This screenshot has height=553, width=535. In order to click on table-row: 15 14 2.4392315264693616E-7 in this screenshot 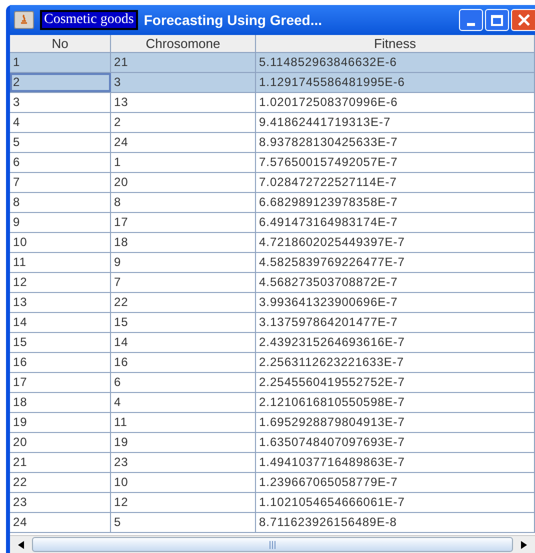, I will do `click(272, 343)`.